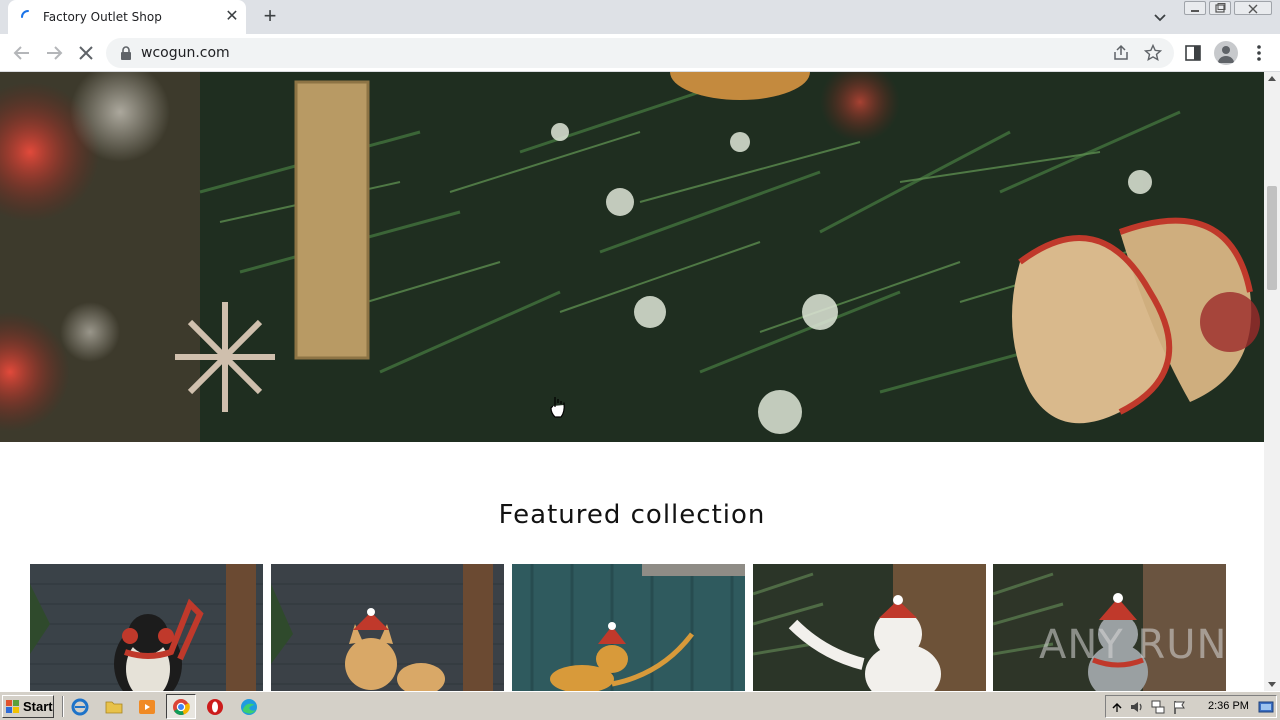  I want to click on start-button: Start, so click(28, 706).